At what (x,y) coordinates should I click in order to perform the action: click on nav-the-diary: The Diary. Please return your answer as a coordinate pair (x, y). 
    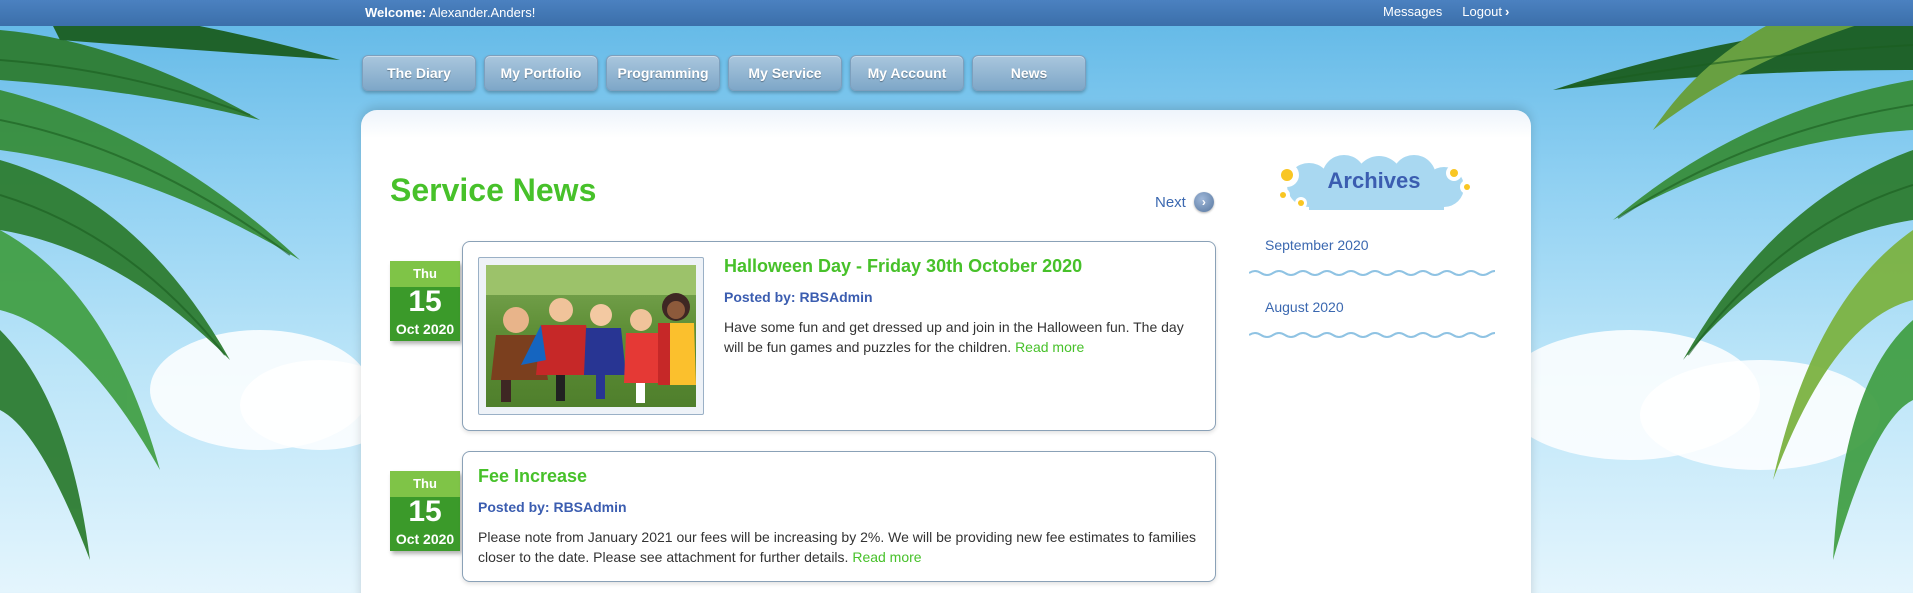
    Looking at the image, I should click on (419, 73).